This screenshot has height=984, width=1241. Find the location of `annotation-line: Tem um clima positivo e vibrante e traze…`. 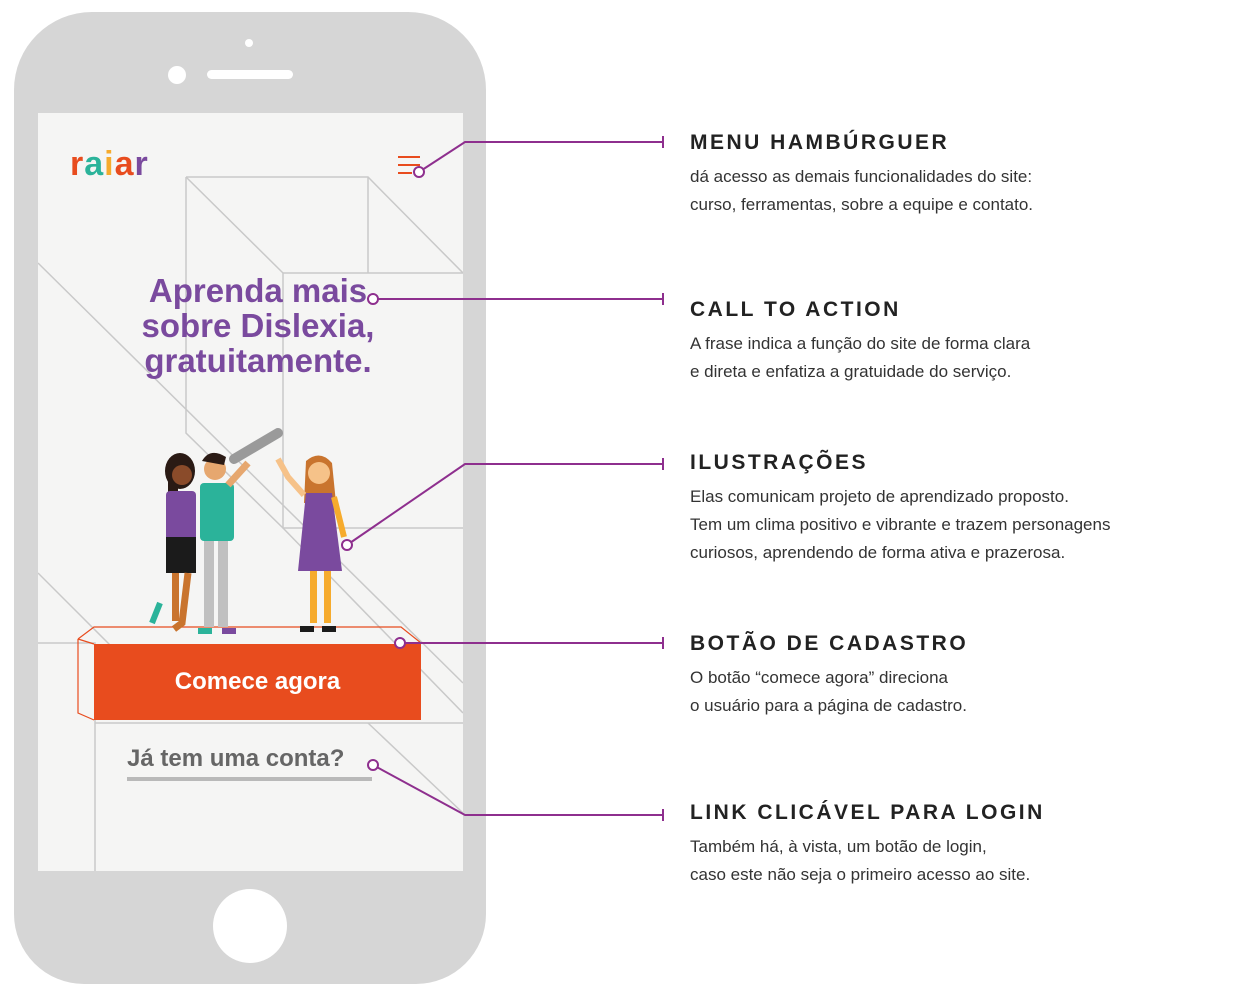

annotation-line: Tem um clima positivo e vibrante e traze… is located at coordinates (900, 524).